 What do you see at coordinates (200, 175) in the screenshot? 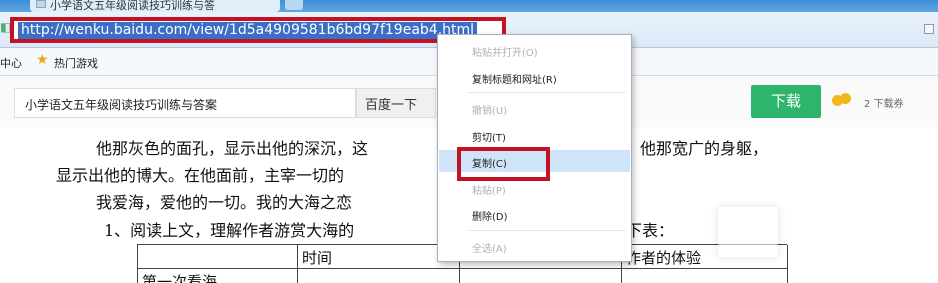
I see `doc-paragraph: 显示出他的博大。在他面前，主宰一切的` at bounding box center [200, 175].